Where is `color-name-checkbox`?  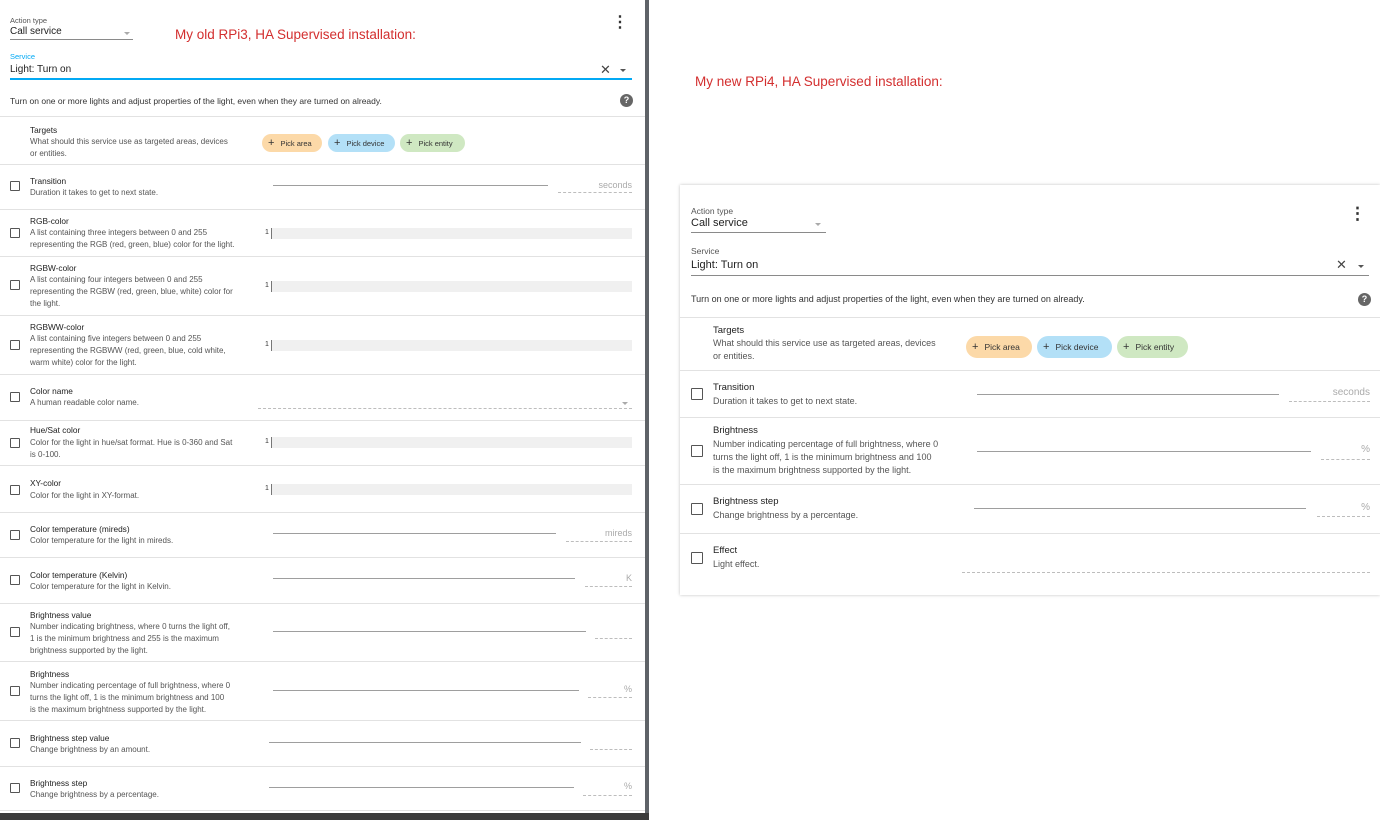 color-name-checkbox is located at coordinates (15, 397).